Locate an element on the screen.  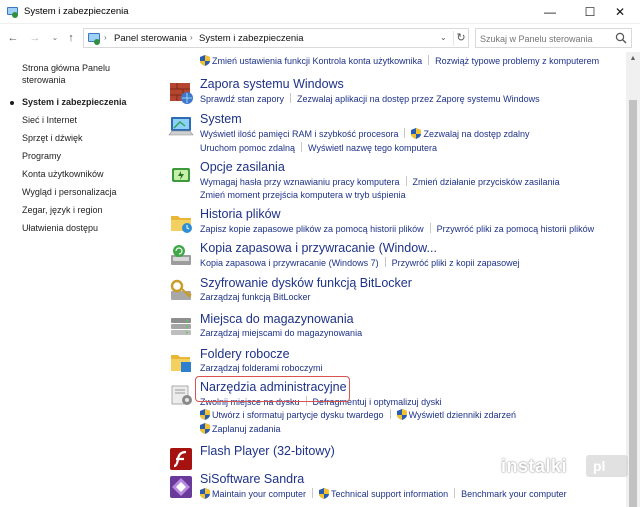
backup-restore-icon is located at coordinates (181, 255).